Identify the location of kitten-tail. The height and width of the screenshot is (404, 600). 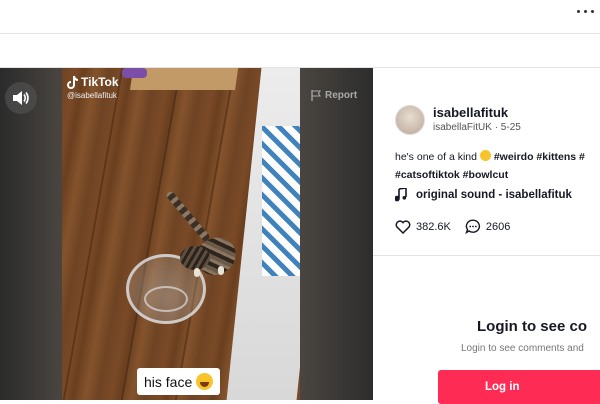
(188, 216).